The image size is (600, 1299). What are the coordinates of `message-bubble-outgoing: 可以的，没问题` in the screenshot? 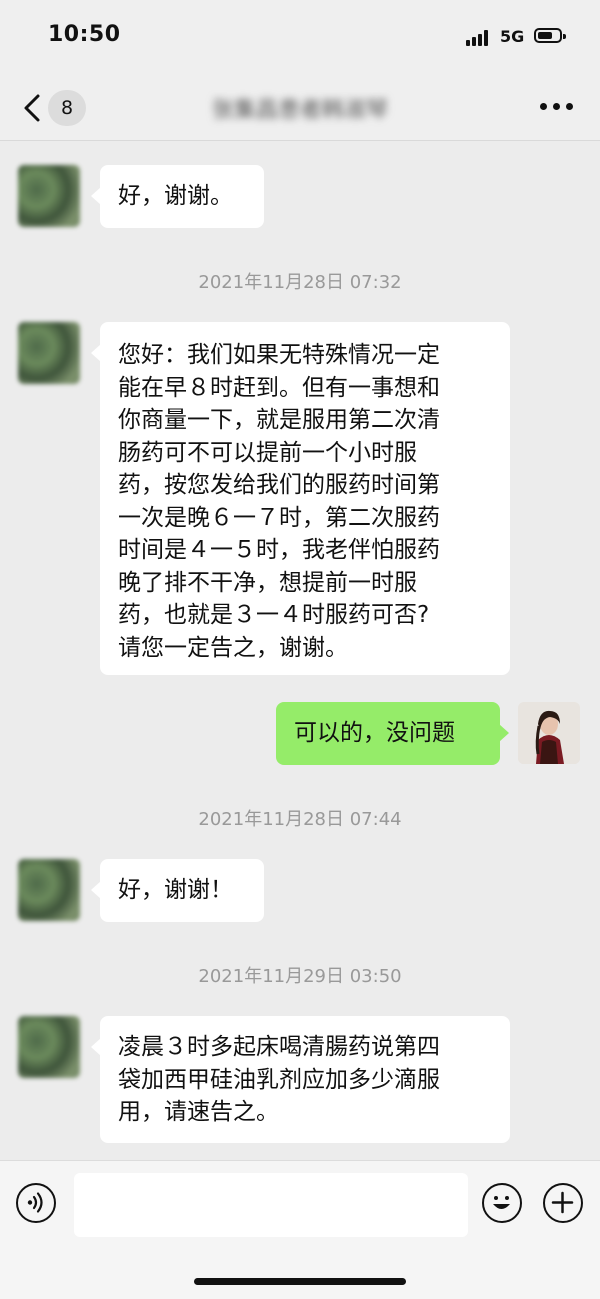 It's located at (392, 733).